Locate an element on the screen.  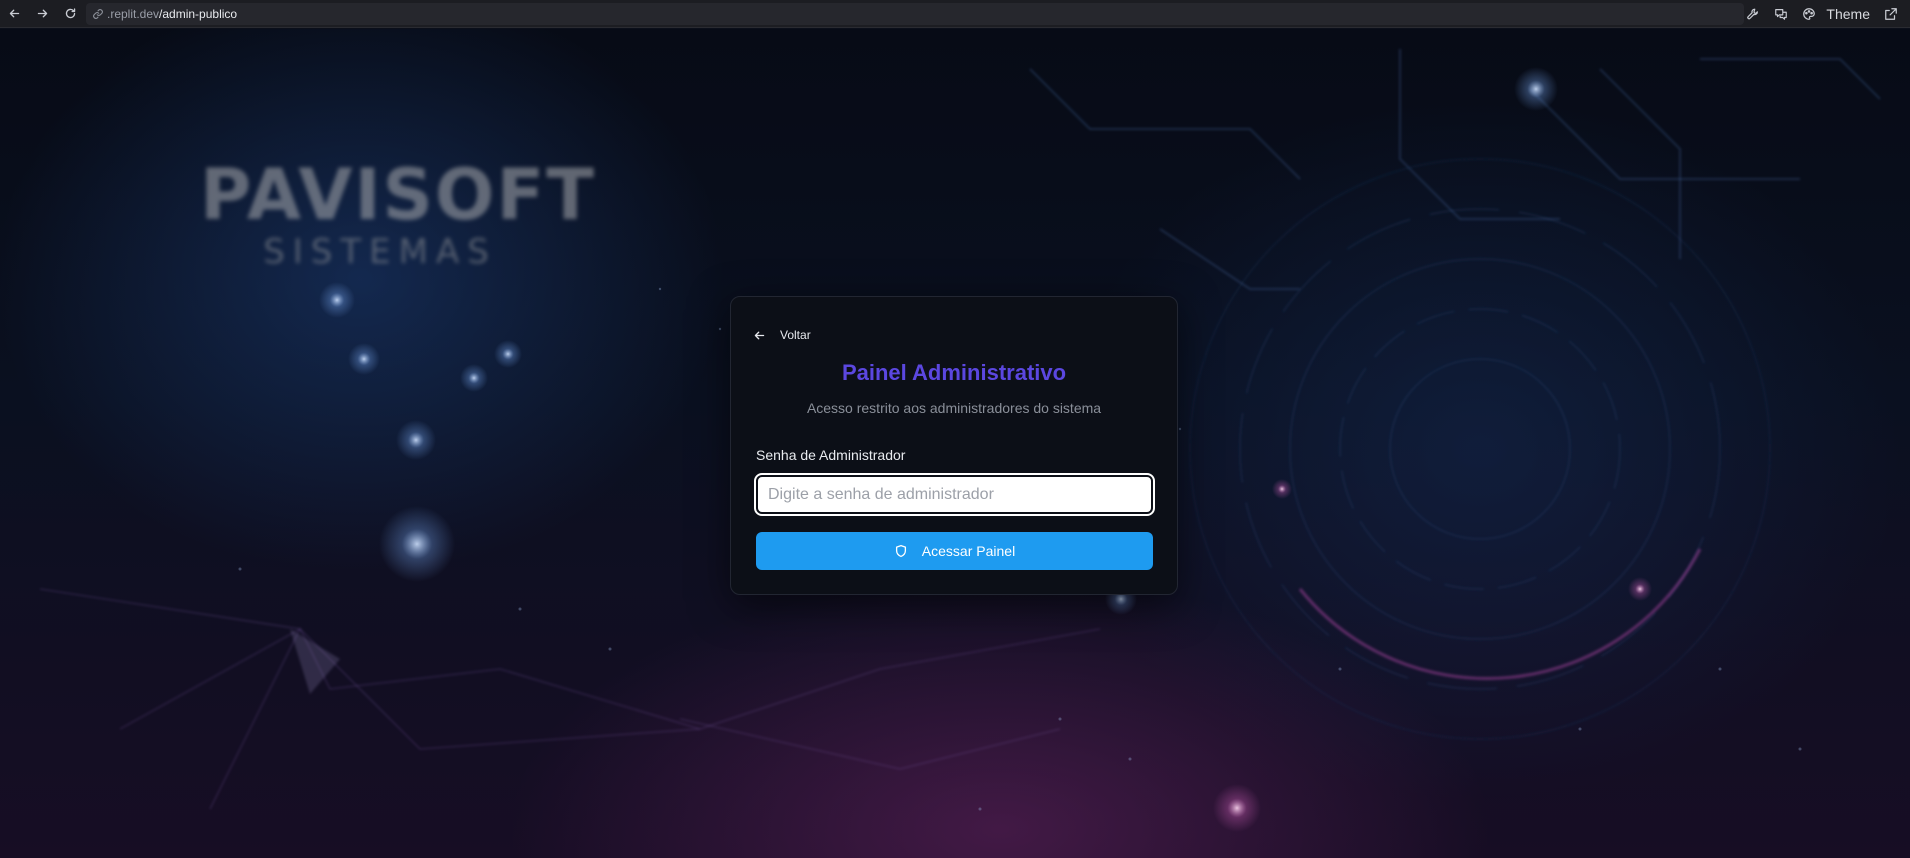
logo-main-text: PAVISOFT is located at coordinates (398, 195).